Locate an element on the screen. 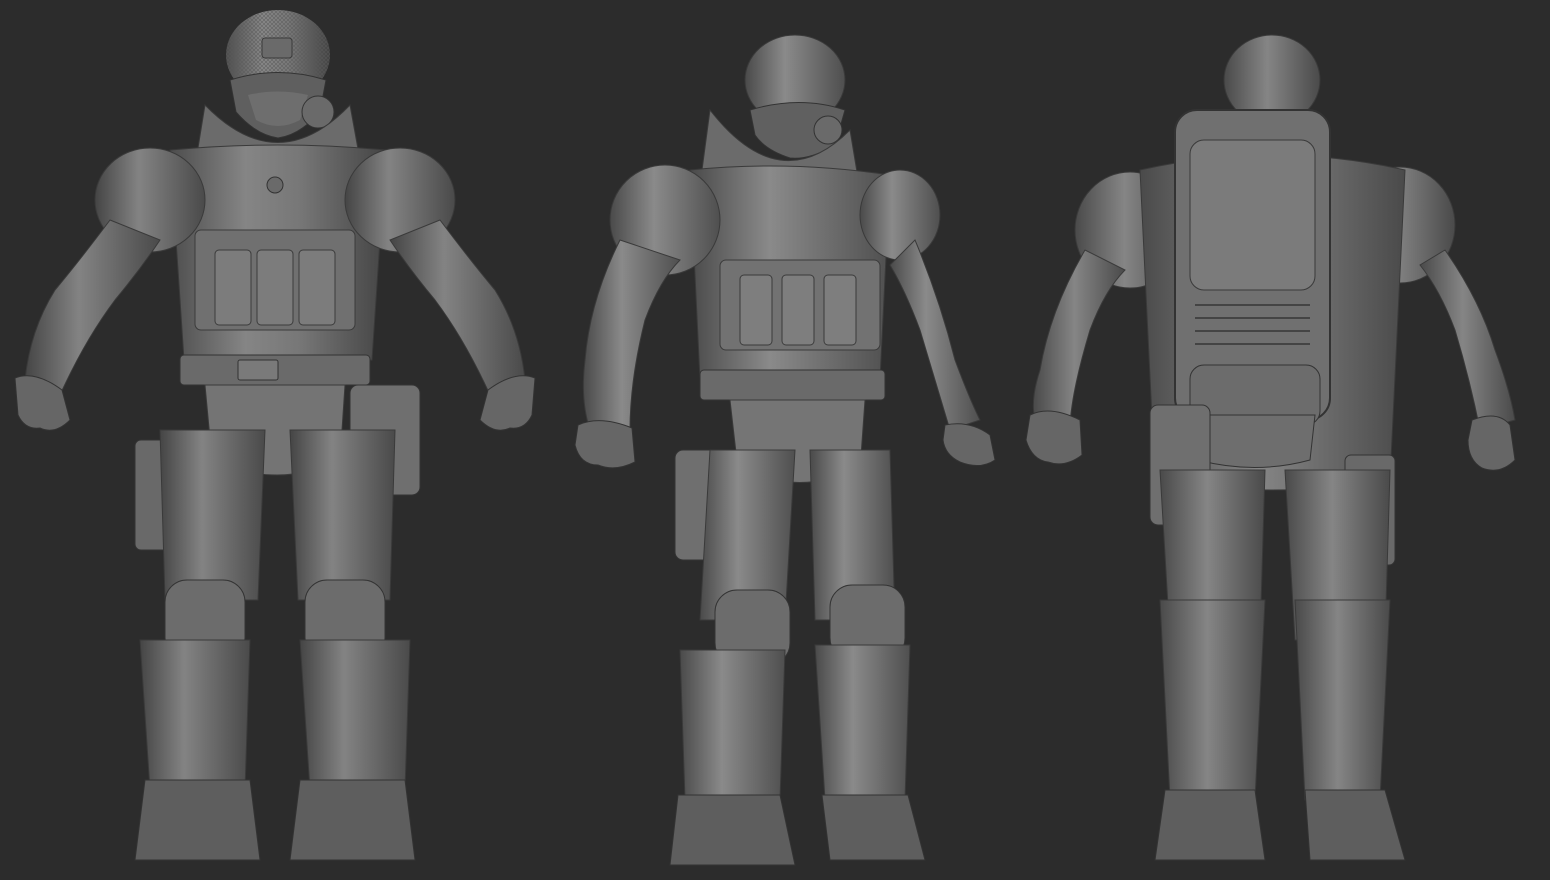  left-leg is located at coordinates (212, 515).